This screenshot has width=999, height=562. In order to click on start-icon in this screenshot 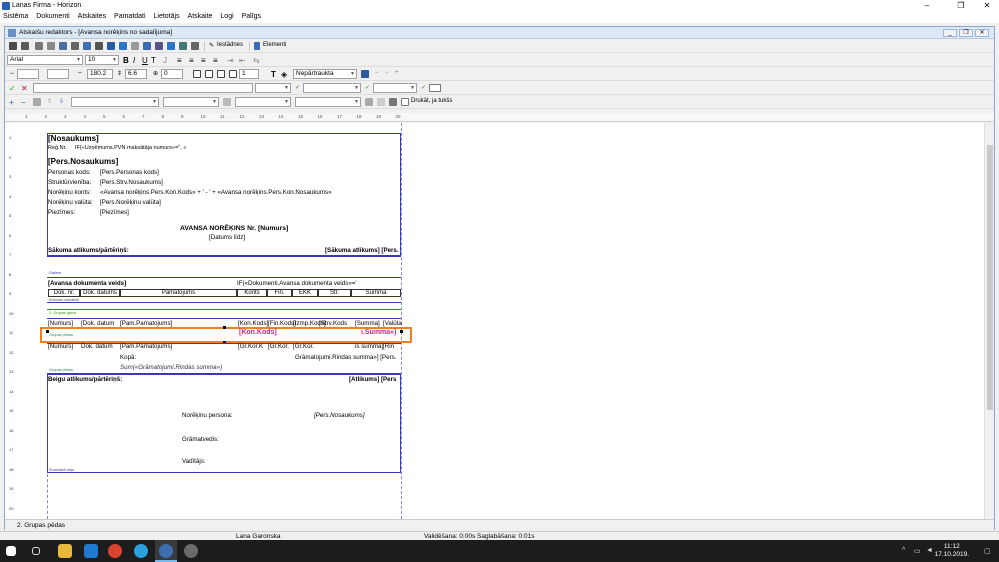, I will do `click(11, 551)`.